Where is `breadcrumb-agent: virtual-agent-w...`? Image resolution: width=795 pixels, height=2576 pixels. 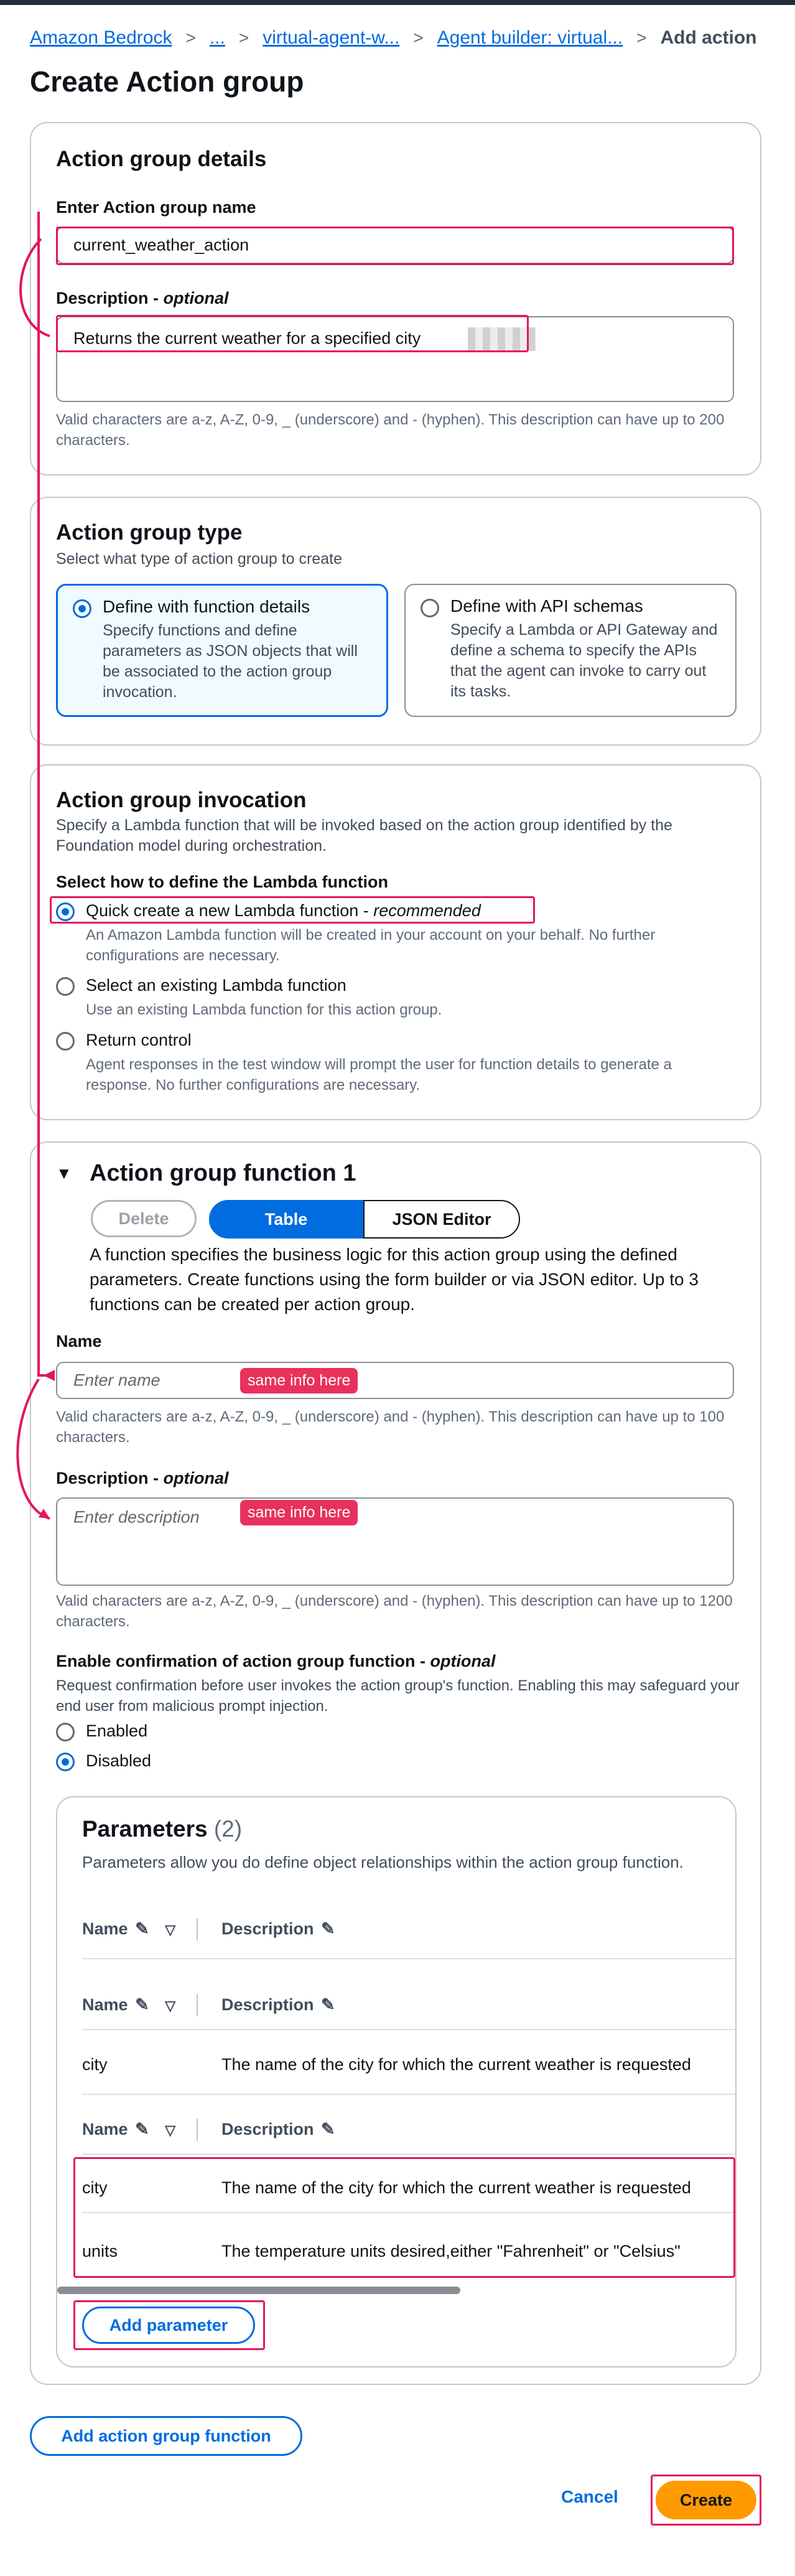 breadcrumb-agent: virtual-agent-w... is located at coordinates (331, 38).